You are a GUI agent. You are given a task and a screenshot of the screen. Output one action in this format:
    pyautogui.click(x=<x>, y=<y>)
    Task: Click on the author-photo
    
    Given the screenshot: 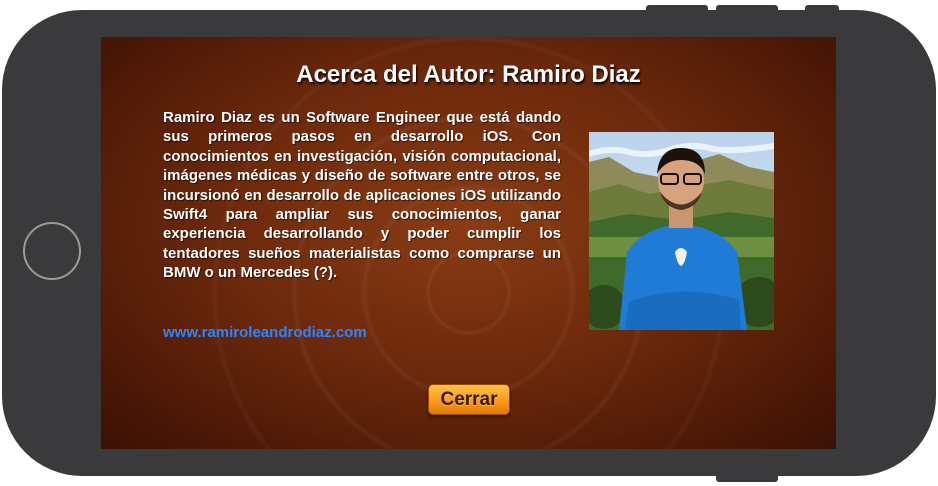 What is the action you would take?
    pyautogui.click(x=681, y=231)
    